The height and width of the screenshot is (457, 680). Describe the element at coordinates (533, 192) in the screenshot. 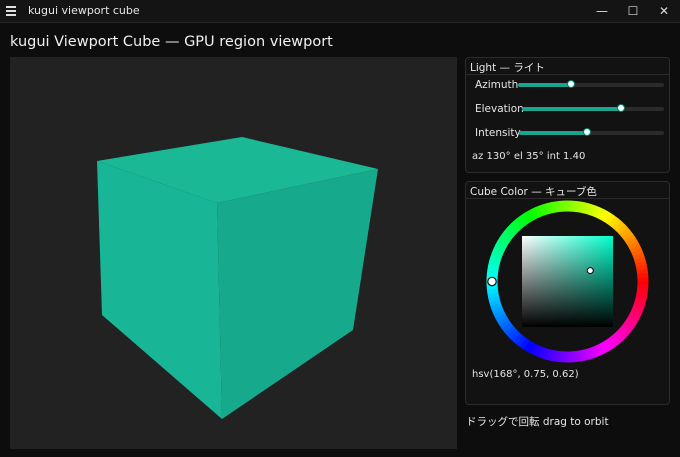

I see `cube-color-panel-title: Cube Color — キューブ色` at that location.